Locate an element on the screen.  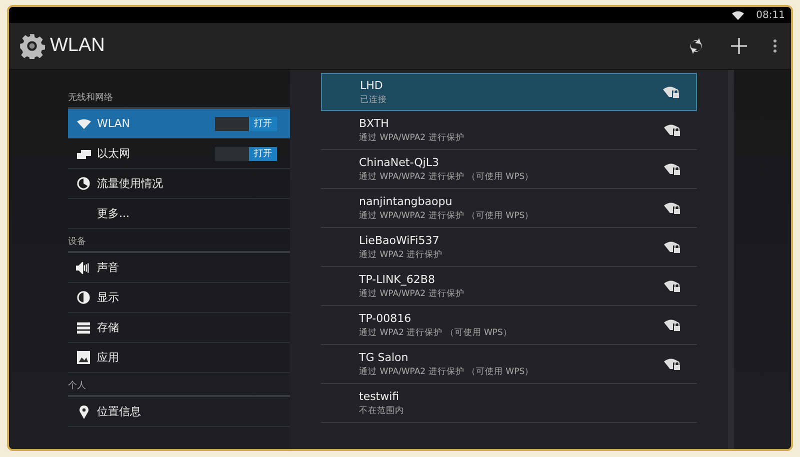
settings-menu-item: WLAN 打开 is located at coordinates (179, 124).